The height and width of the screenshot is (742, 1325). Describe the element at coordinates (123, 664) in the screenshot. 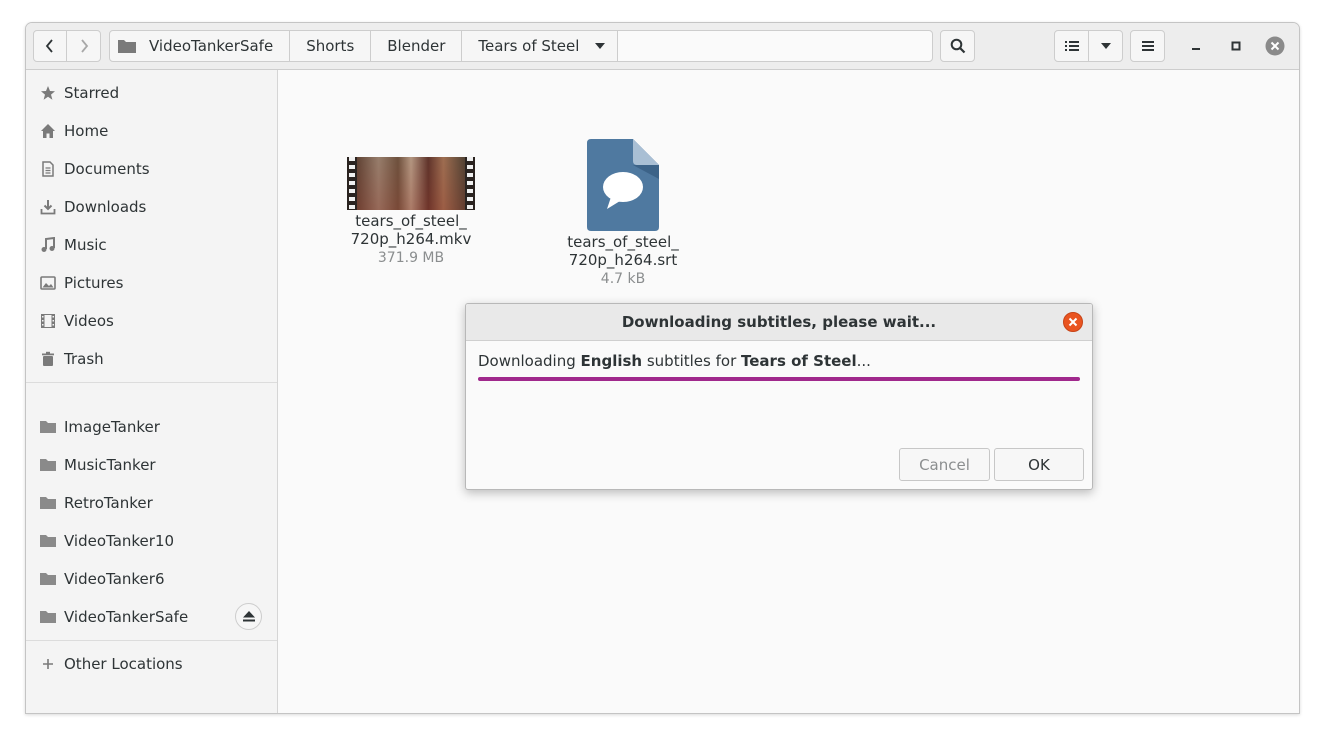

I see `sidebar-item-label: Other Locations` at that location.